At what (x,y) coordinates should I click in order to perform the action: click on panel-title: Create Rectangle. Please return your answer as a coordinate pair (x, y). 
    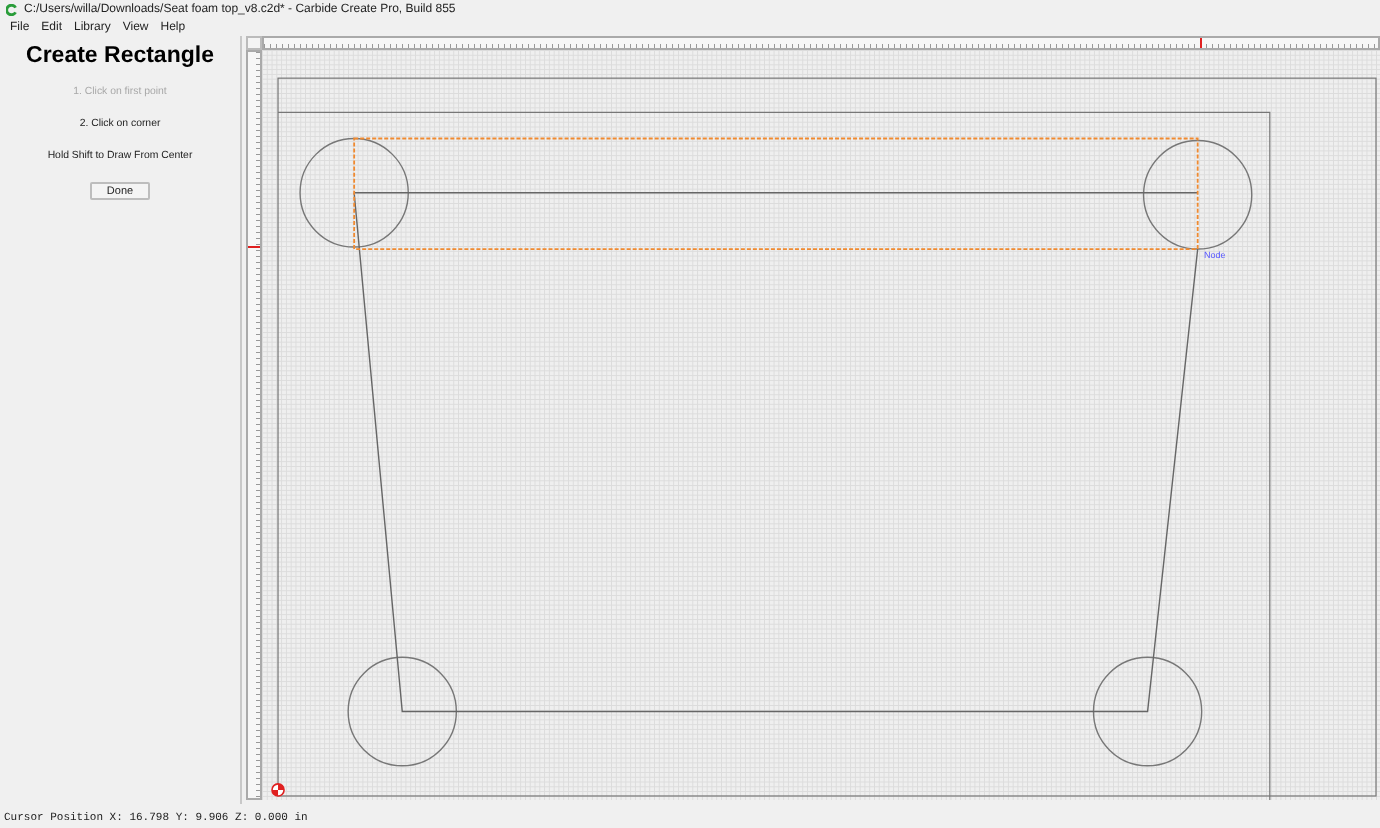
    Looking at the image, I should click on (120, 56).